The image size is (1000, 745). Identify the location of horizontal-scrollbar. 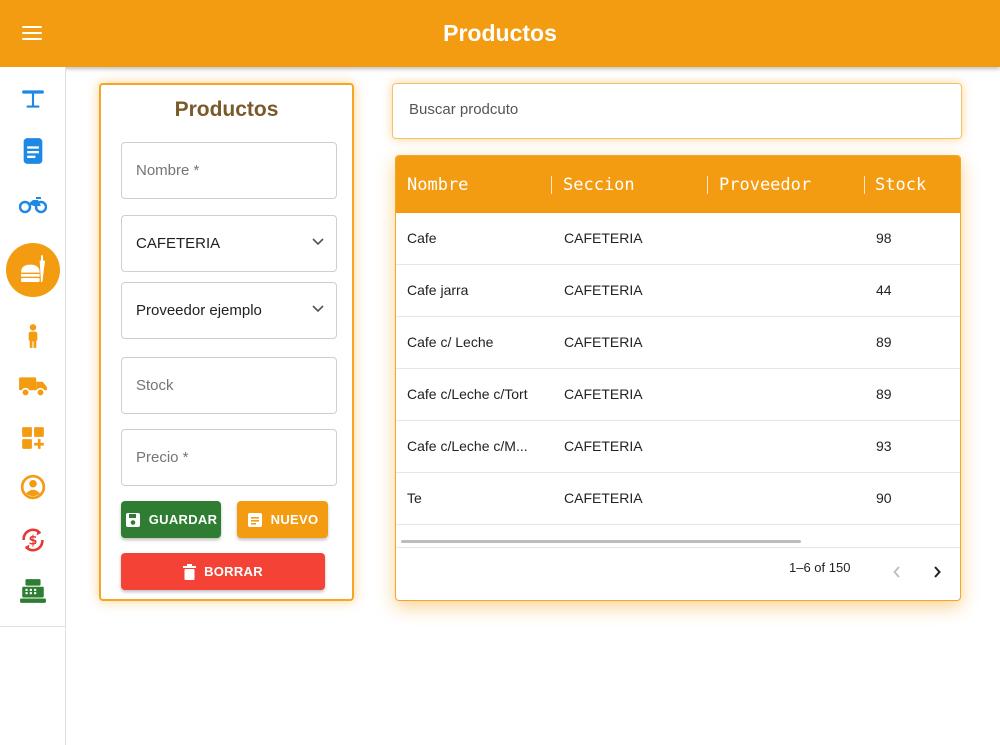
(601, 541).